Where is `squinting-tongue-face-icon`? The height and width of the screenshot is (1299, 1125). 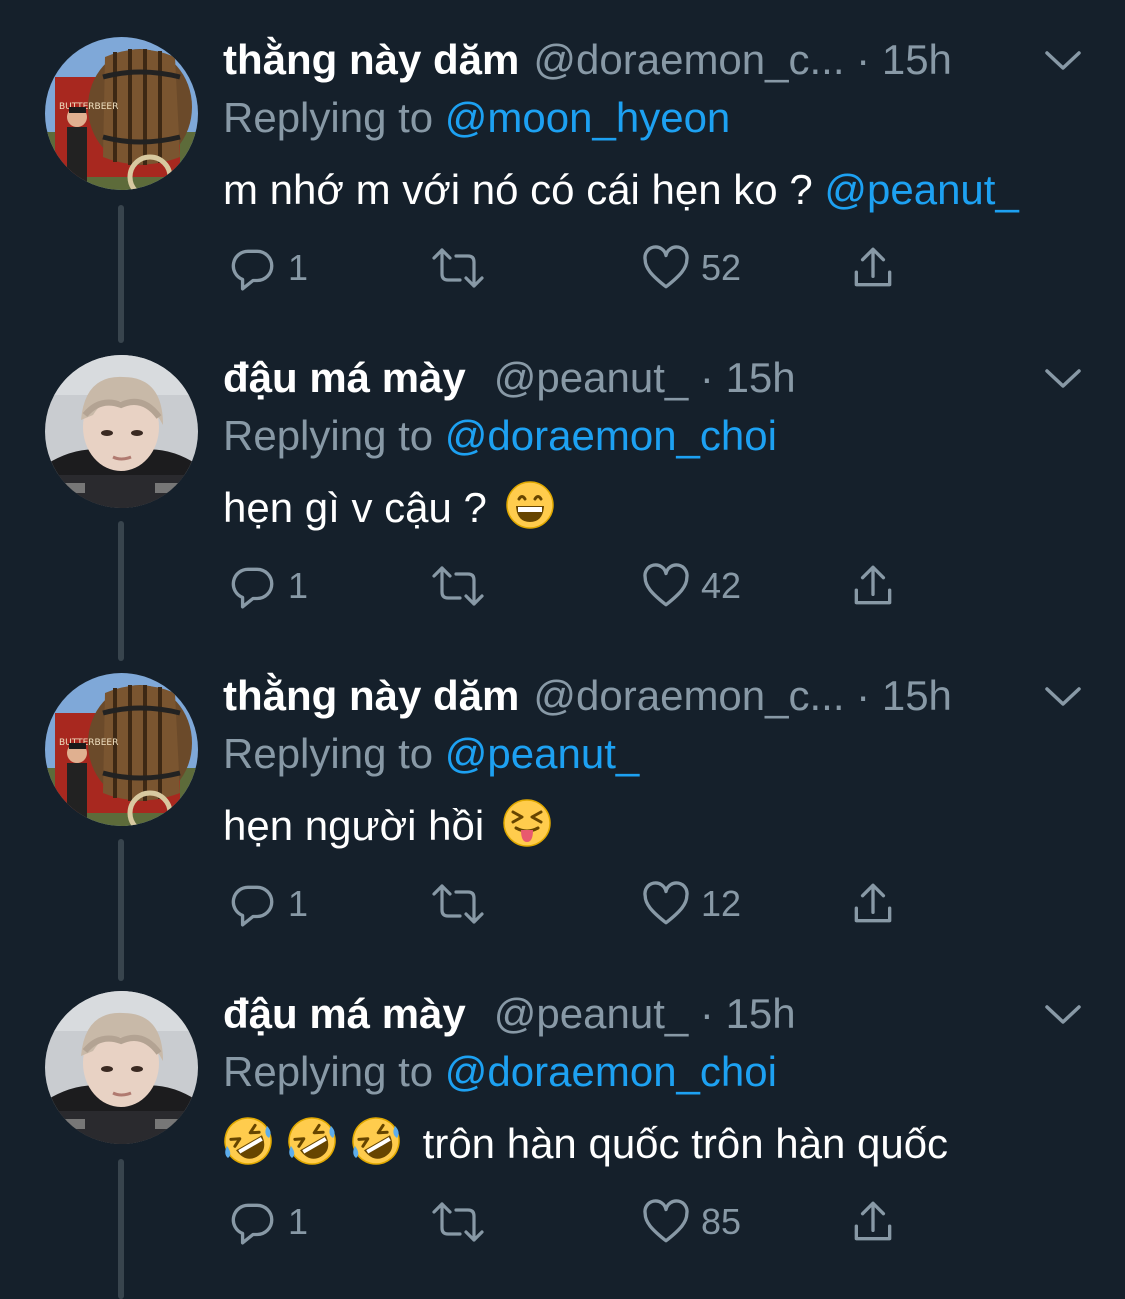
squinting-tongue-face-icon is located at coordinates (527, 823).